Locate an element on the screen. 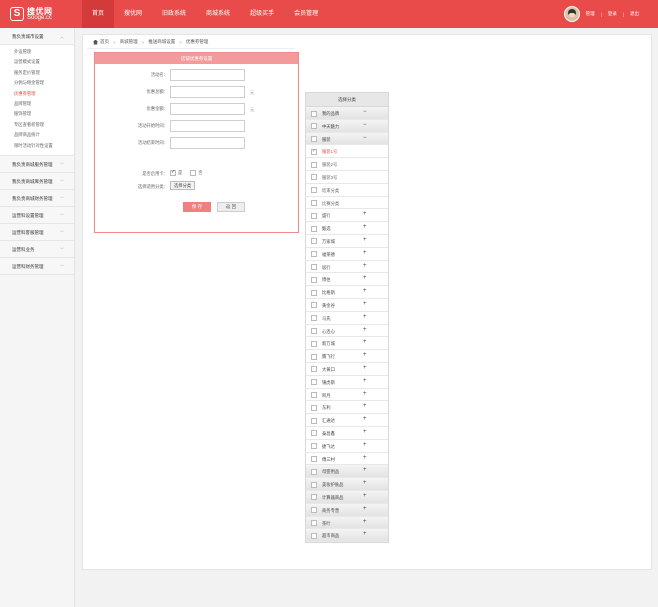 The width and height of the screenshot is (658, 607). yes-radio is located at coordinates (173, 172).